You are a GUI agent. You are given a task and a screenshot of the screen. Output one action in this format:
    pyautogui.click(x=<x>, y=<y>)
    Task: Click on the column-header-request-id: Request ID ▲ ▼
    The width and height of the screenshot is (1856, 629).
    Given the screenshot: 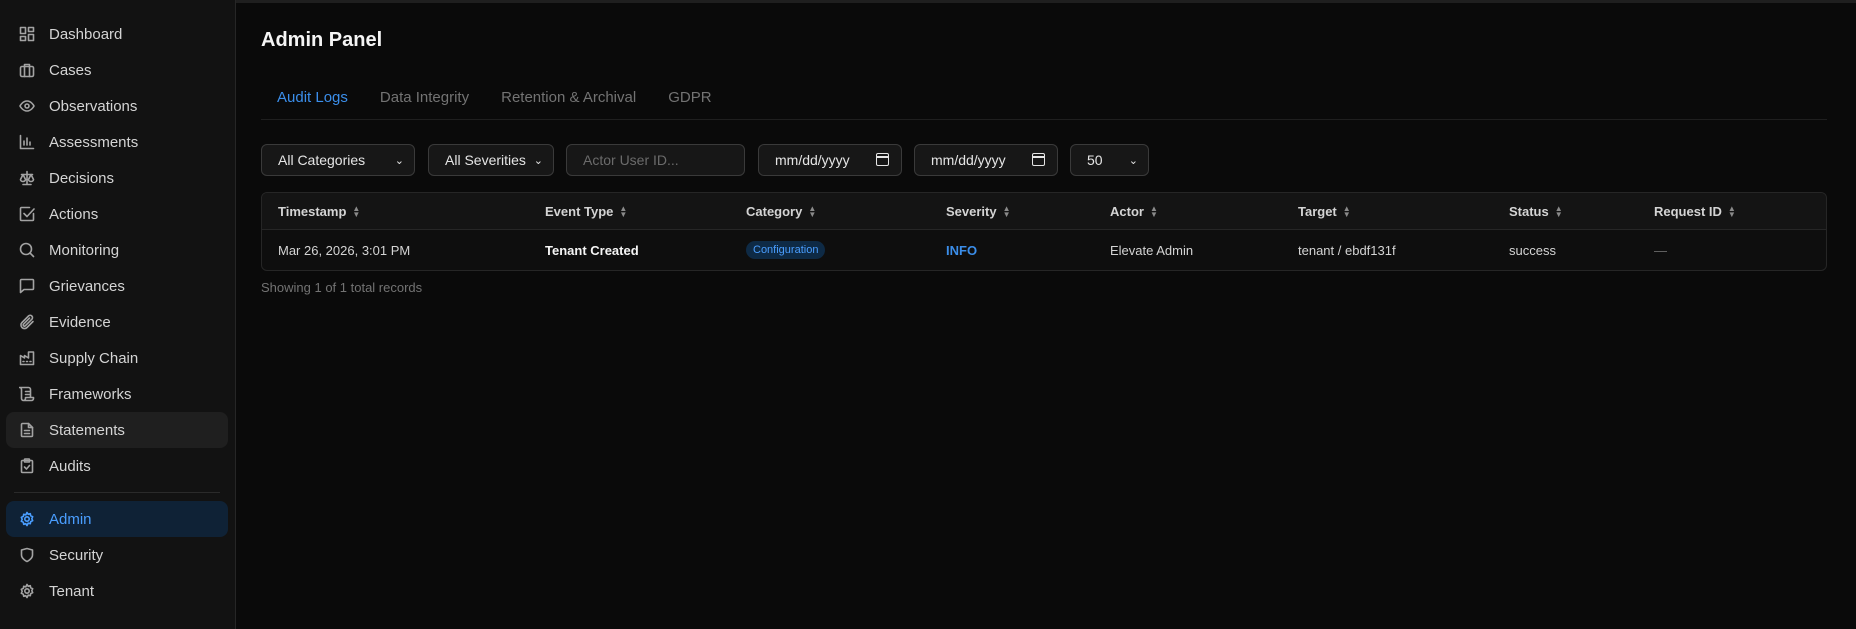 What is the action you would take?
    pyautogui.click(x=1695, y=211)
    